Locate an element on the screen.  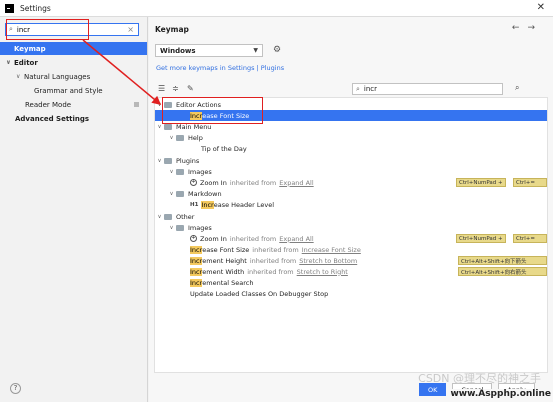
watermark-url: www.Aspphp.online is located at coordinates (500, 394).